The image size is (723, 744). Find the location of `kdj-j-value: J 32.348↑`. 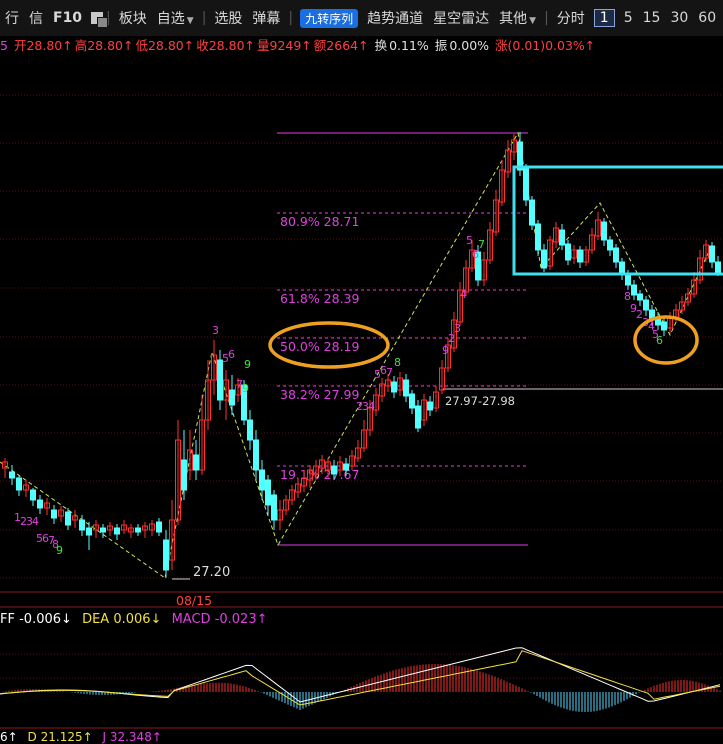

kdj-j-value: J 32.348↑ is located at coordinates (132, 737).